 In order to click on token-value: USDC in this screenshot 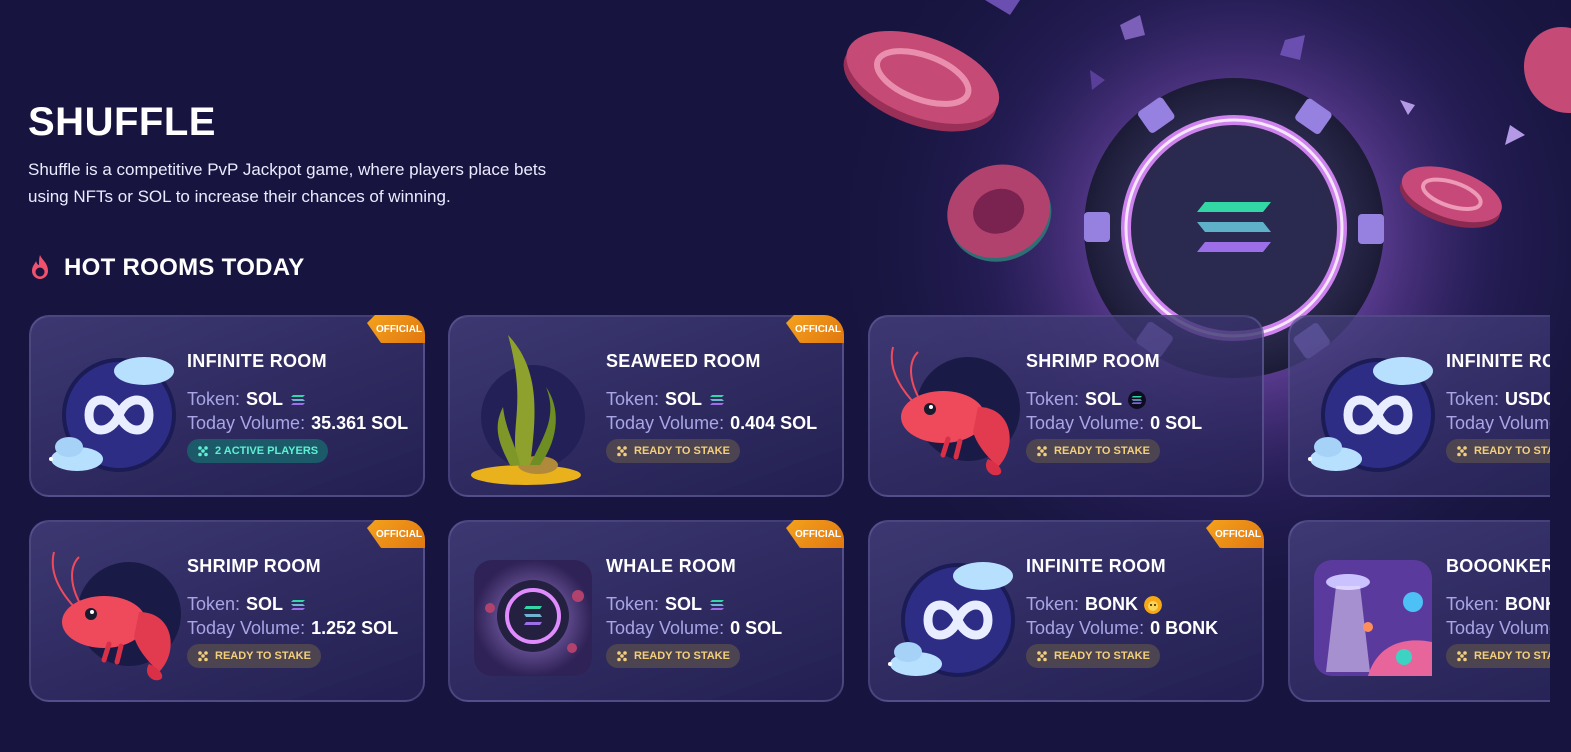, I will do `click(1527, 399)`.